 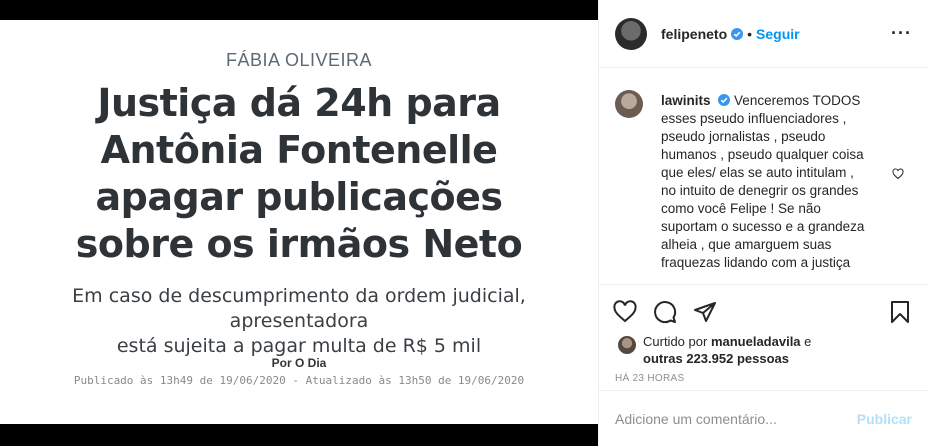 I want to click on liked-by-user: manueladavila, so click(x=756, y=341).